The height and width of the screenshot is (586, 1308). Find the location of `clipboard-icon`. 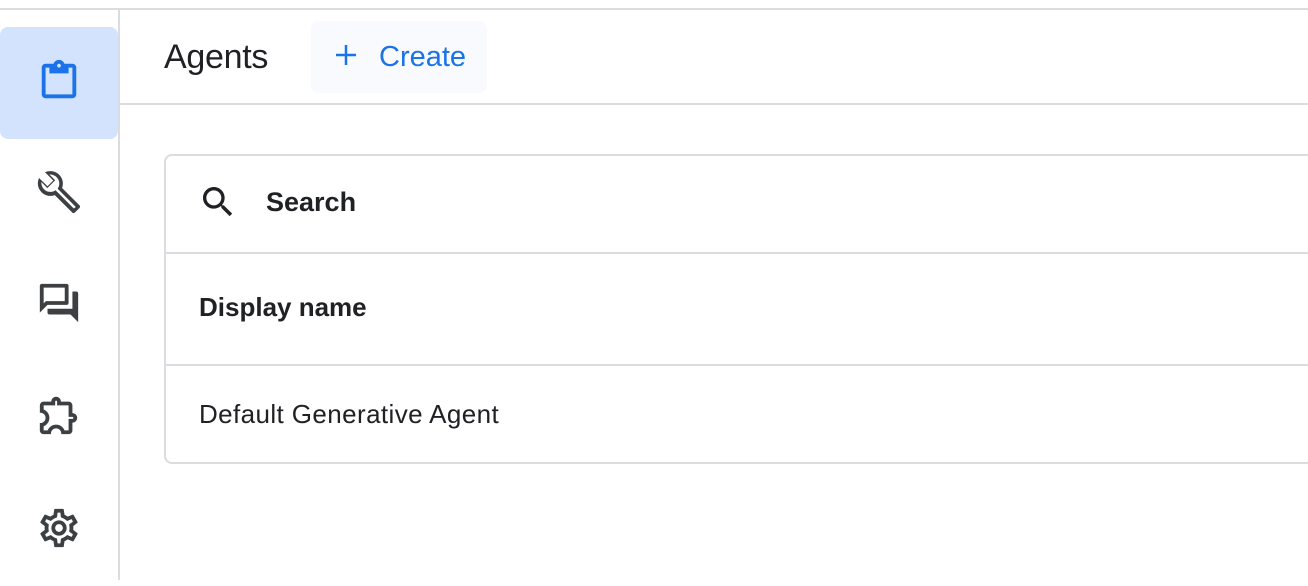

clipboard-icon is located at coordinates (59, 83).